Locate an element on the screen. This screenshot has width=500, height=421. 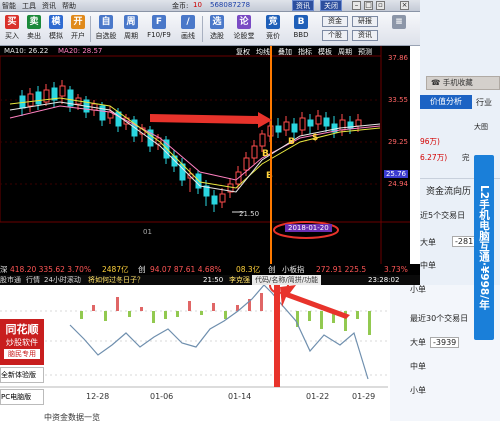
tab-capital: 资金 is located at coordinates (335, 21).